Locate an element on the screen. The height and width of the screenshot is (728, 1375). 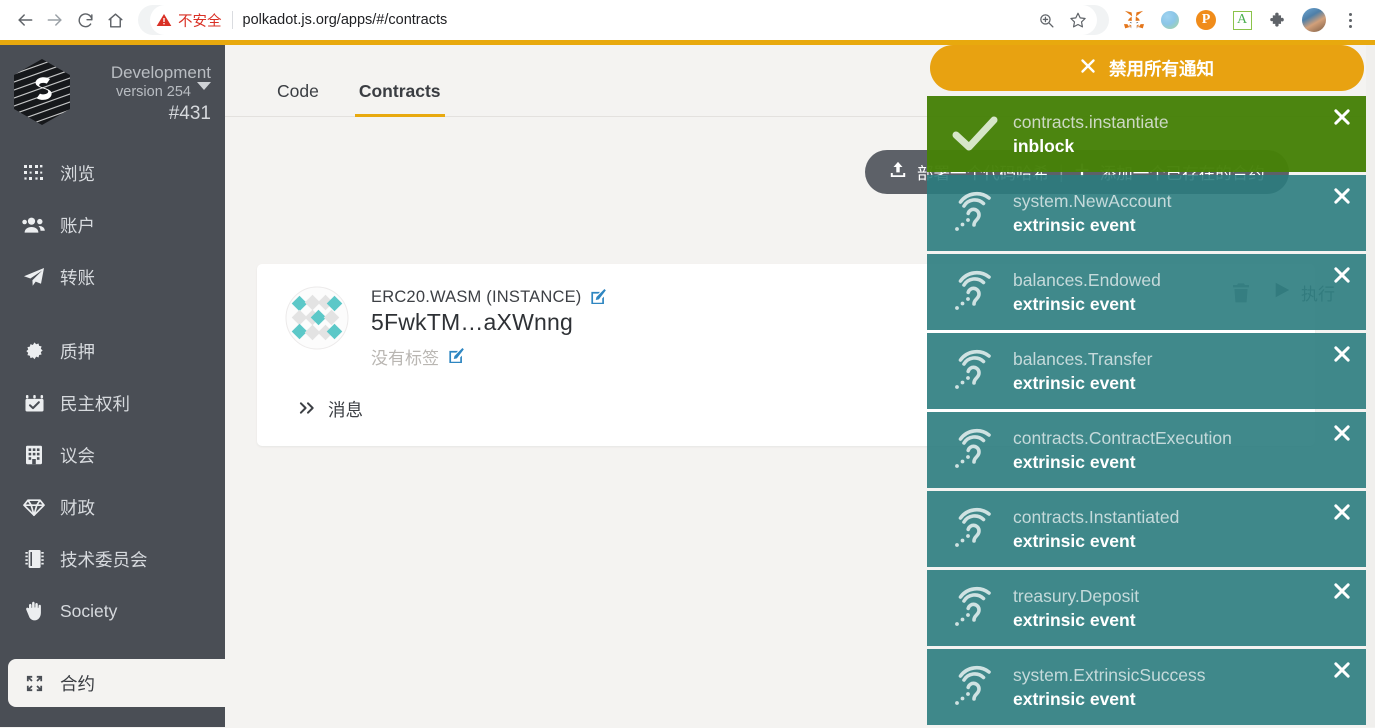
notification-body: balances.Transfer extrinsic event is located at coordinates (1179, 371).